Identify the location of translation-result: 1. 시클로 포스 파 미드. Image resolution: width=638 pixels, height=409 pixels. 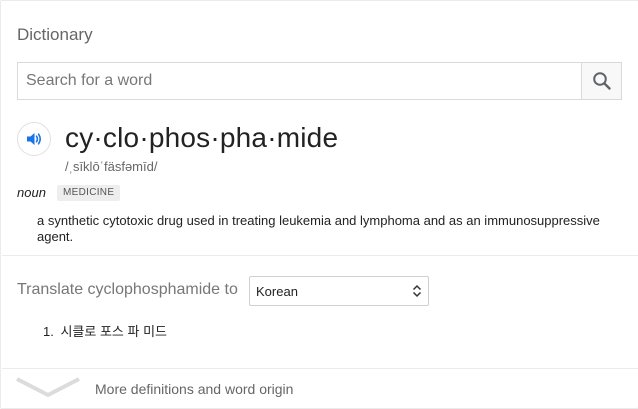
(105, 330).